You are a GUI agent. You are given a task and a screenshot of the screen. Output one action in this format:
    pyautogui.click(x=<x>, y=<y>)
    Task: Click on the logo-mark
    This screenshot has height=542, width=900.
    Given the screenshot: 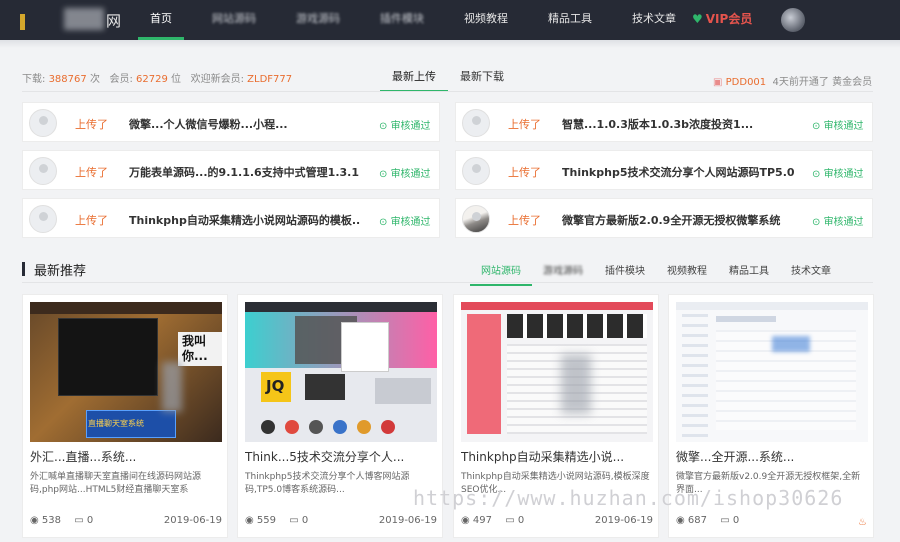 What is the action you would take?
    pyautogui.click(x=22, y=22)
    